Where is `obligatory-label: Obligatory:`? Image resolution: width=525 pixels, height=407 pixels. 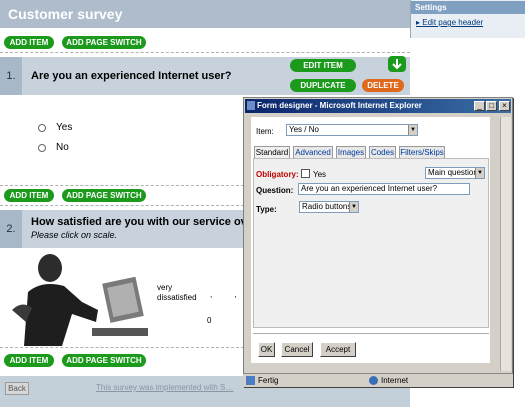 obligatory-label: Obligatory: is located at coordinates (277, 174).